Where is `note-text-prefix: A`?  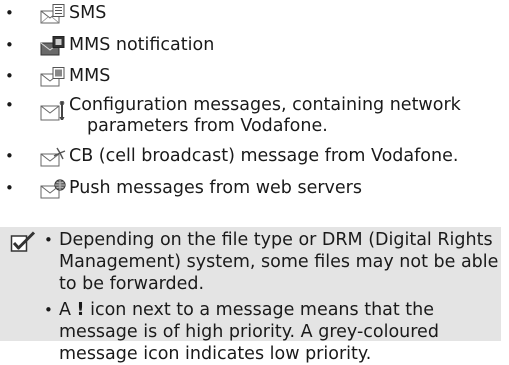
note-text-prefix: A is located at coordinates (68, 310).